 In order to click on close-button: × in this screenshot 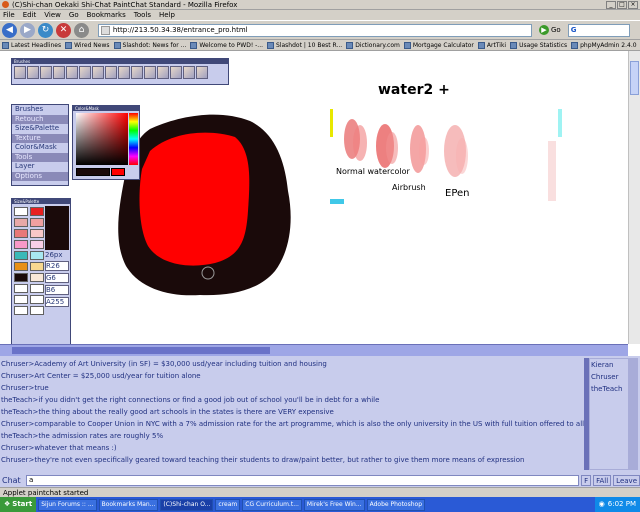, I will do `click(633, 4)`.